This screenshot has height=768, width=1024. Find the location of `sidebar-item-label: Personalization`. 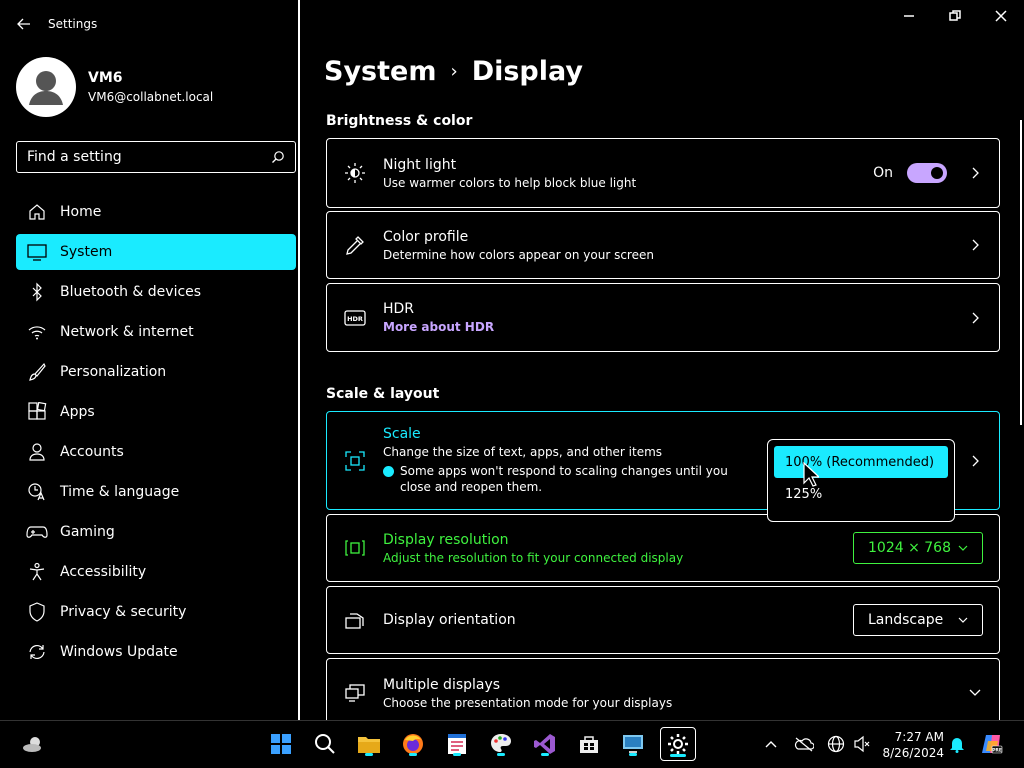

sidebar-item-label: Personalization is located at coordinates (113, 372).